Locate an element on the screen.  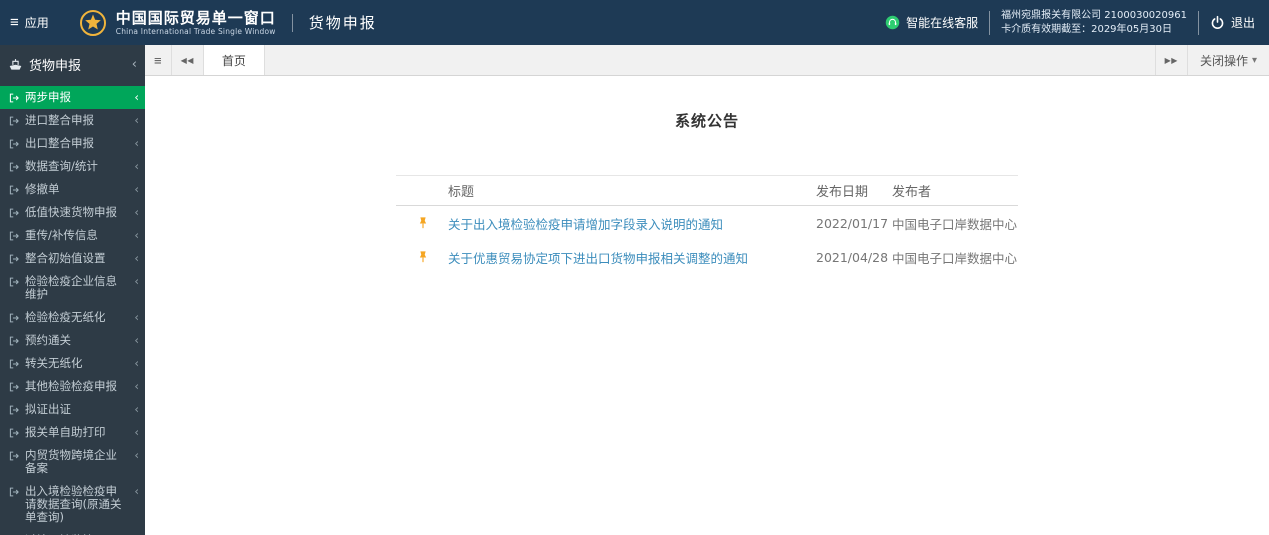
online-service-label: 智能在线客服 is located at coordinates (942, 23).